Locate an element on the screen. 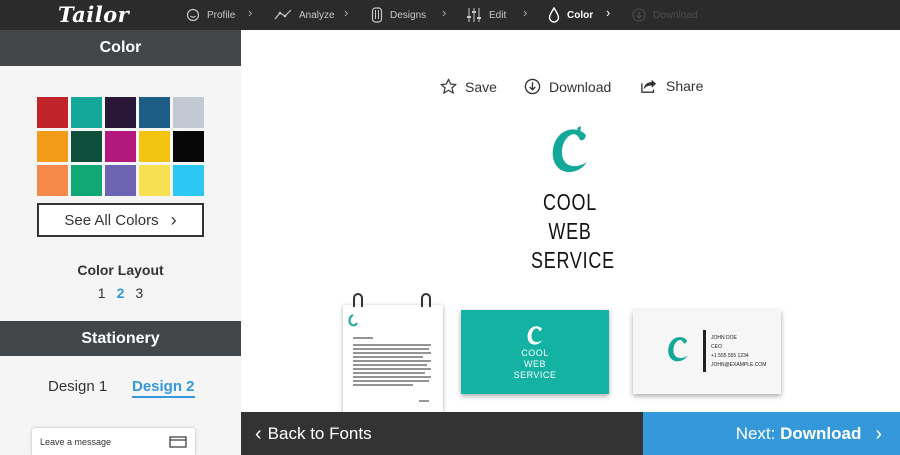 This screenshot has height=455, width=900. step-label: Edit is located at coordinates (498, 15).